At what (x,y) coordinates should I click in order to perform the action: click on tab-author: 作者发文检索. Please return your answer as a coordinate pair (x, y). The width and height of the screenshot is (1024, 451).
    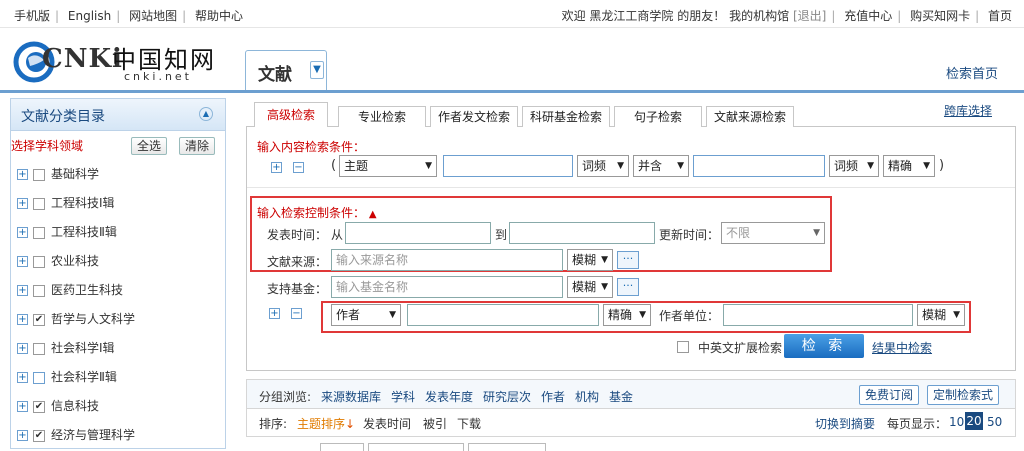
    Looking at the image, I should click on (474, 117).